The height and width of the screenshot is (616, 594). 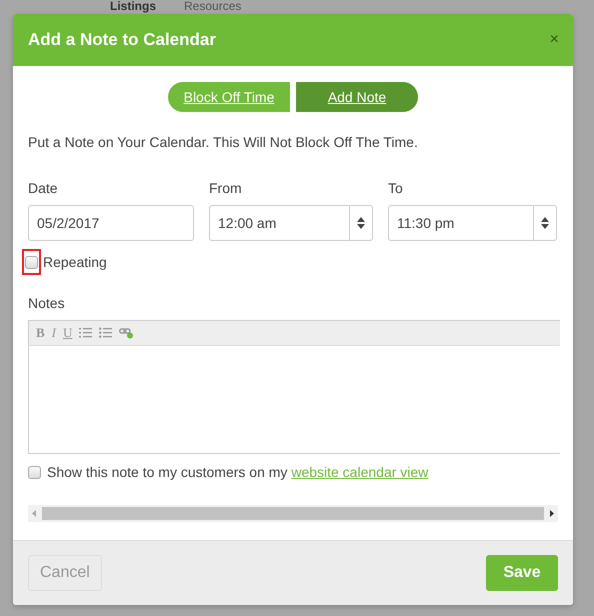 I want to click on dialog-title: Add a Note to Calendar, so click(x=122, y=40).